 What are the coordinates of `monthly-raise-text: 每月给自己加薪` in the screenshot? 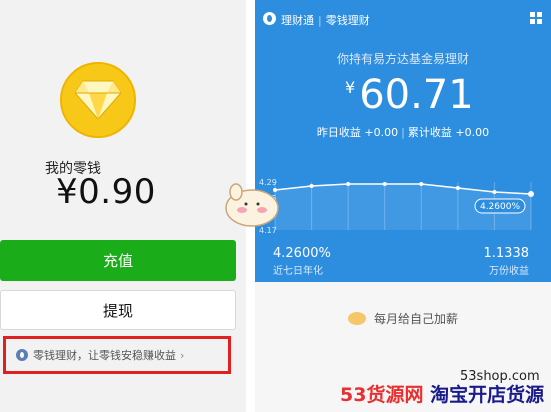 It's located at (415, 319).